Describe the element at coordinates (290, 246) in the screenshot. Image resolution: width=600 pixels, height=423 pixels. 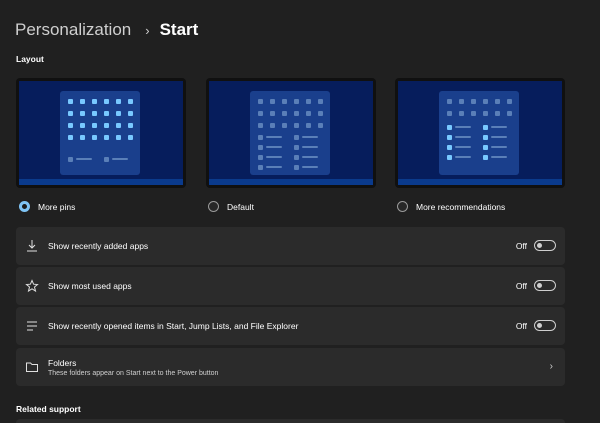
I see `setting-recently-added-apps: Show recently added apps Off` at that location.